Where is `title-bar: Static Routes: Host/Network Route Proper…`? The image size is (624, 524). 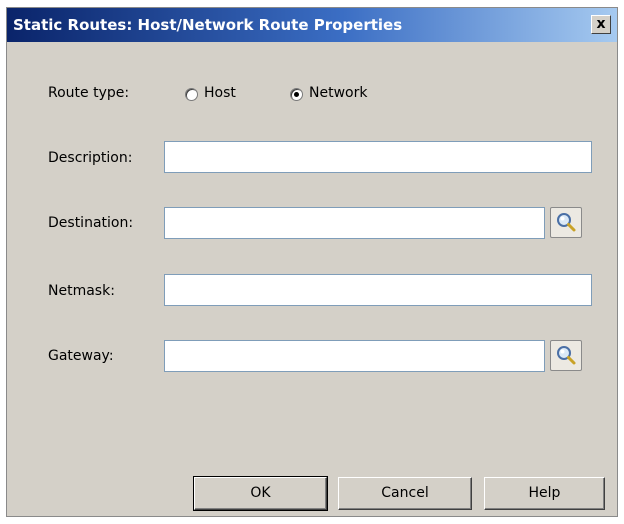 title-bar: Static Routes: Host/Network Route Proper… is located at coordinates (312, 25).